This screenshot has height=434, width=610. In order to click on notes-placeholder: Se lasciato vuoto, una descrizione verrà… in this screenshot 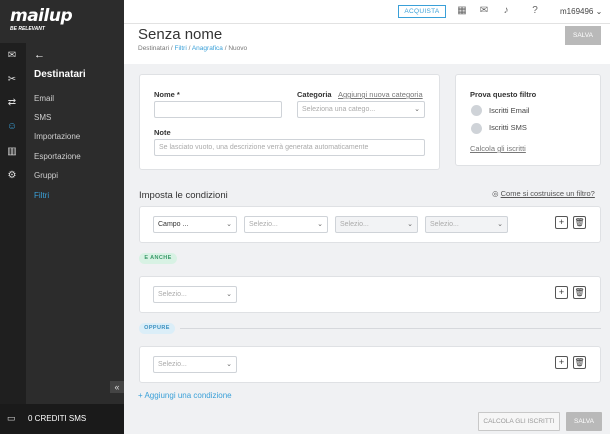, I will do `click(264, 147)`.